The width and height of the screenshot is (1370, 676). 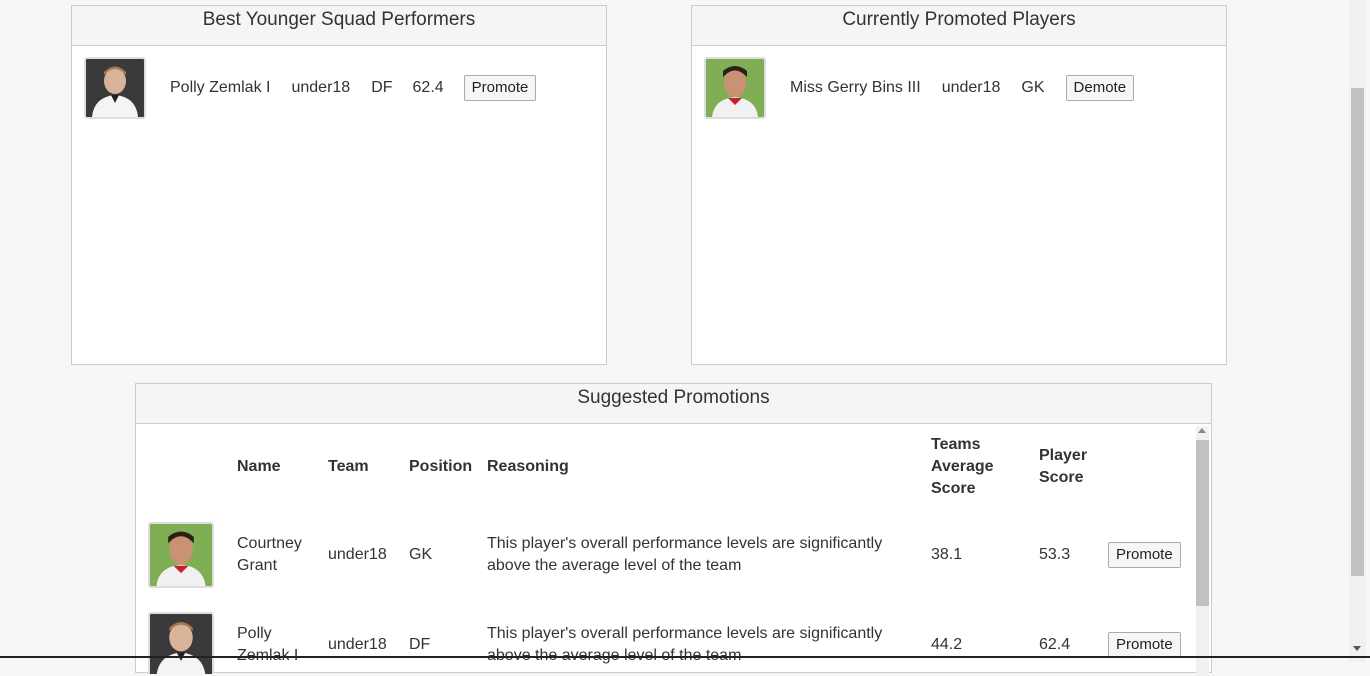 I want to click on cell-player-score: 62.4, so click(x=1055, y=644).